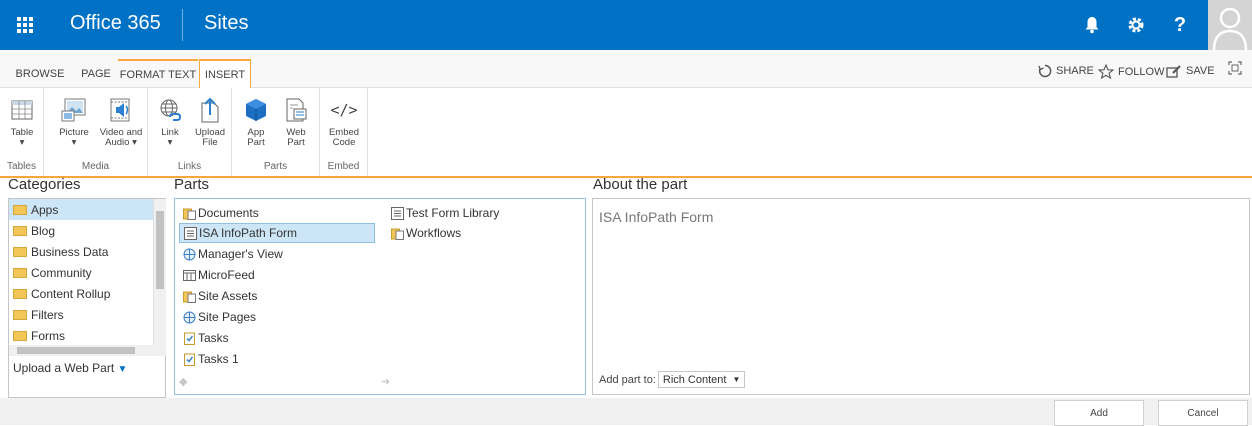 The image size is (1252, 426). What do you see at coordinates (70, 251) in the screenshot?
I see `category-label: Business Data` at bounding box center [70, 251].